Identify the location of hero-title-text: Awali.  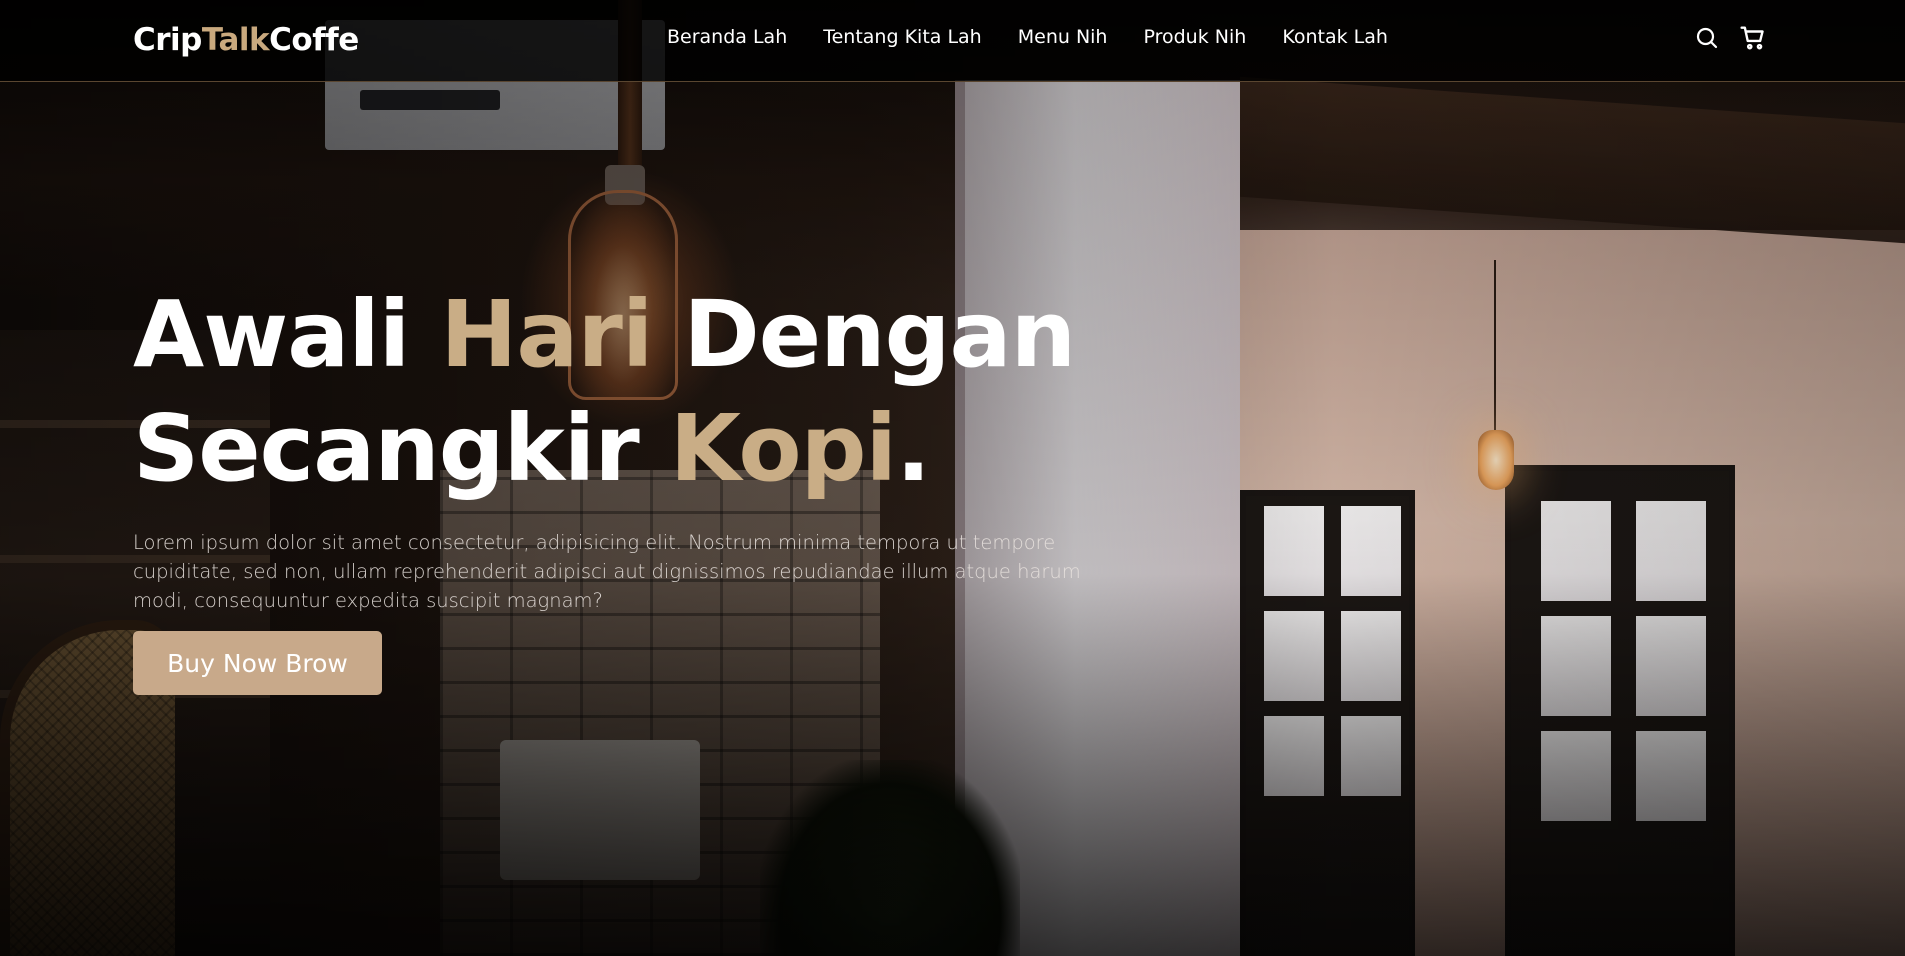
(287, 334).